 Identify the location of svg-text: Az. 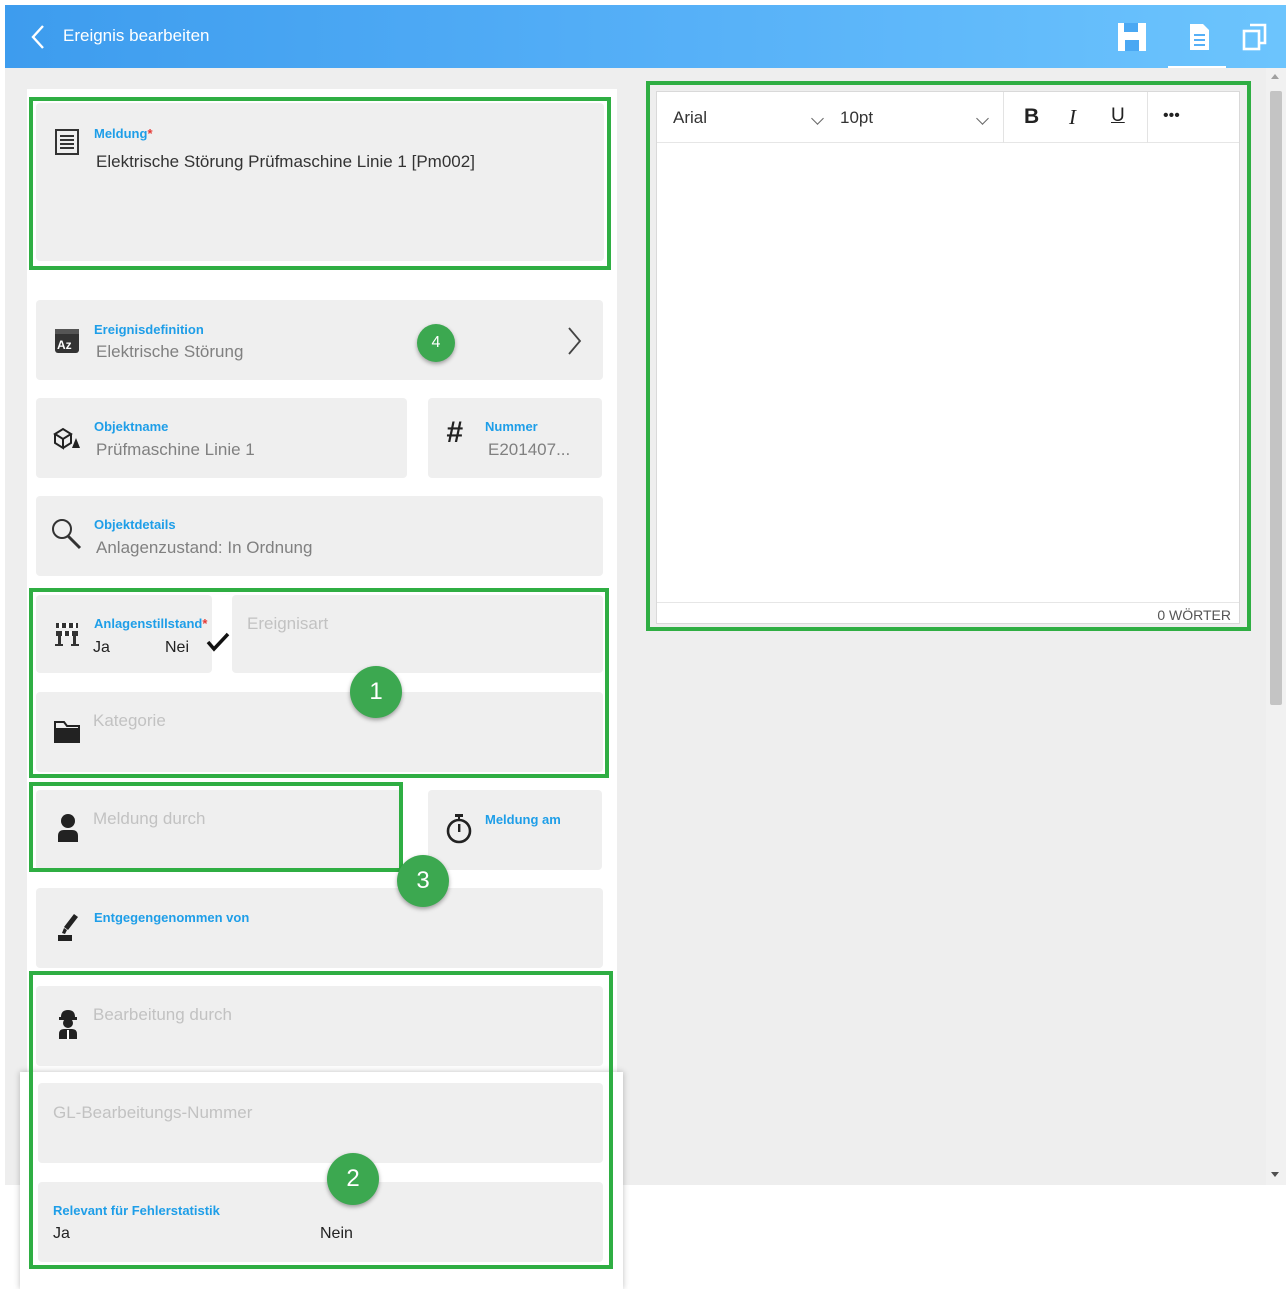
(64, 345).